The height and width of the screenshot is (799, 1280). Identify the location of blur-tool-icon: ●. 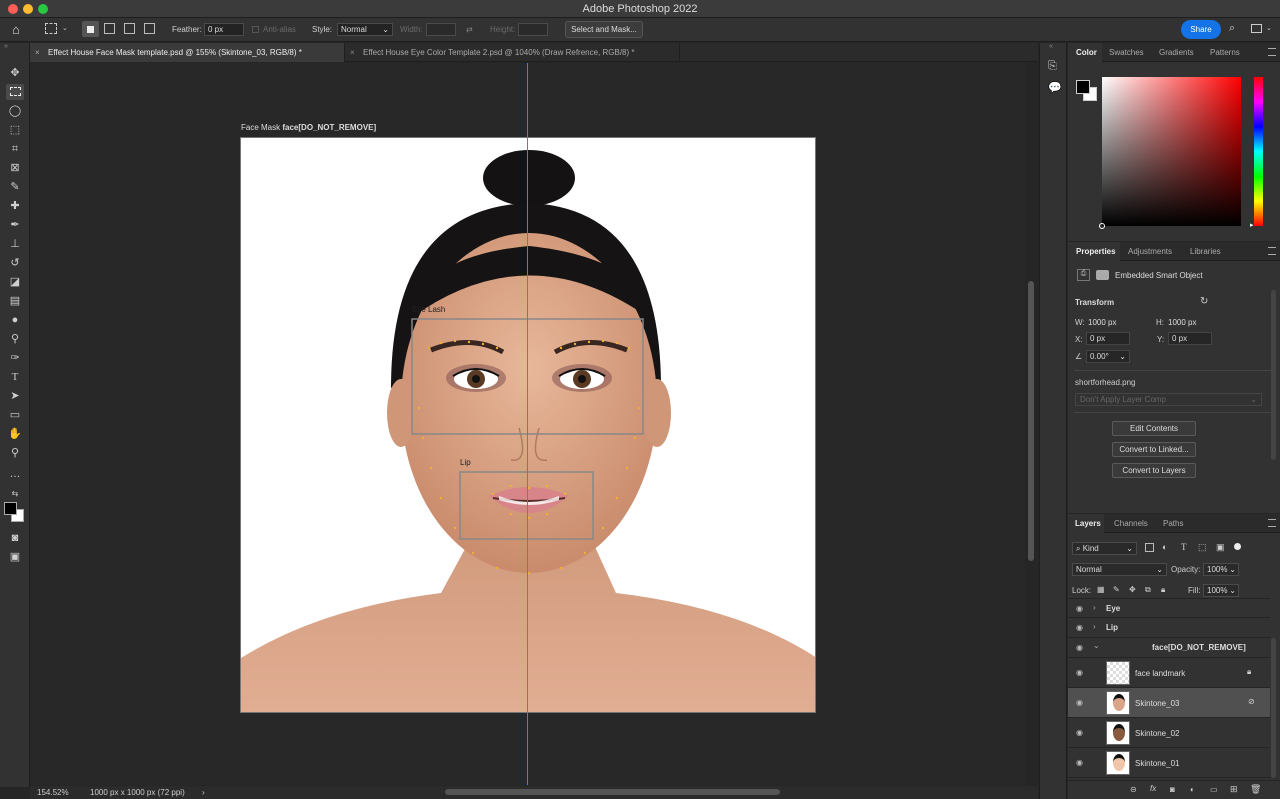
(15, 320).